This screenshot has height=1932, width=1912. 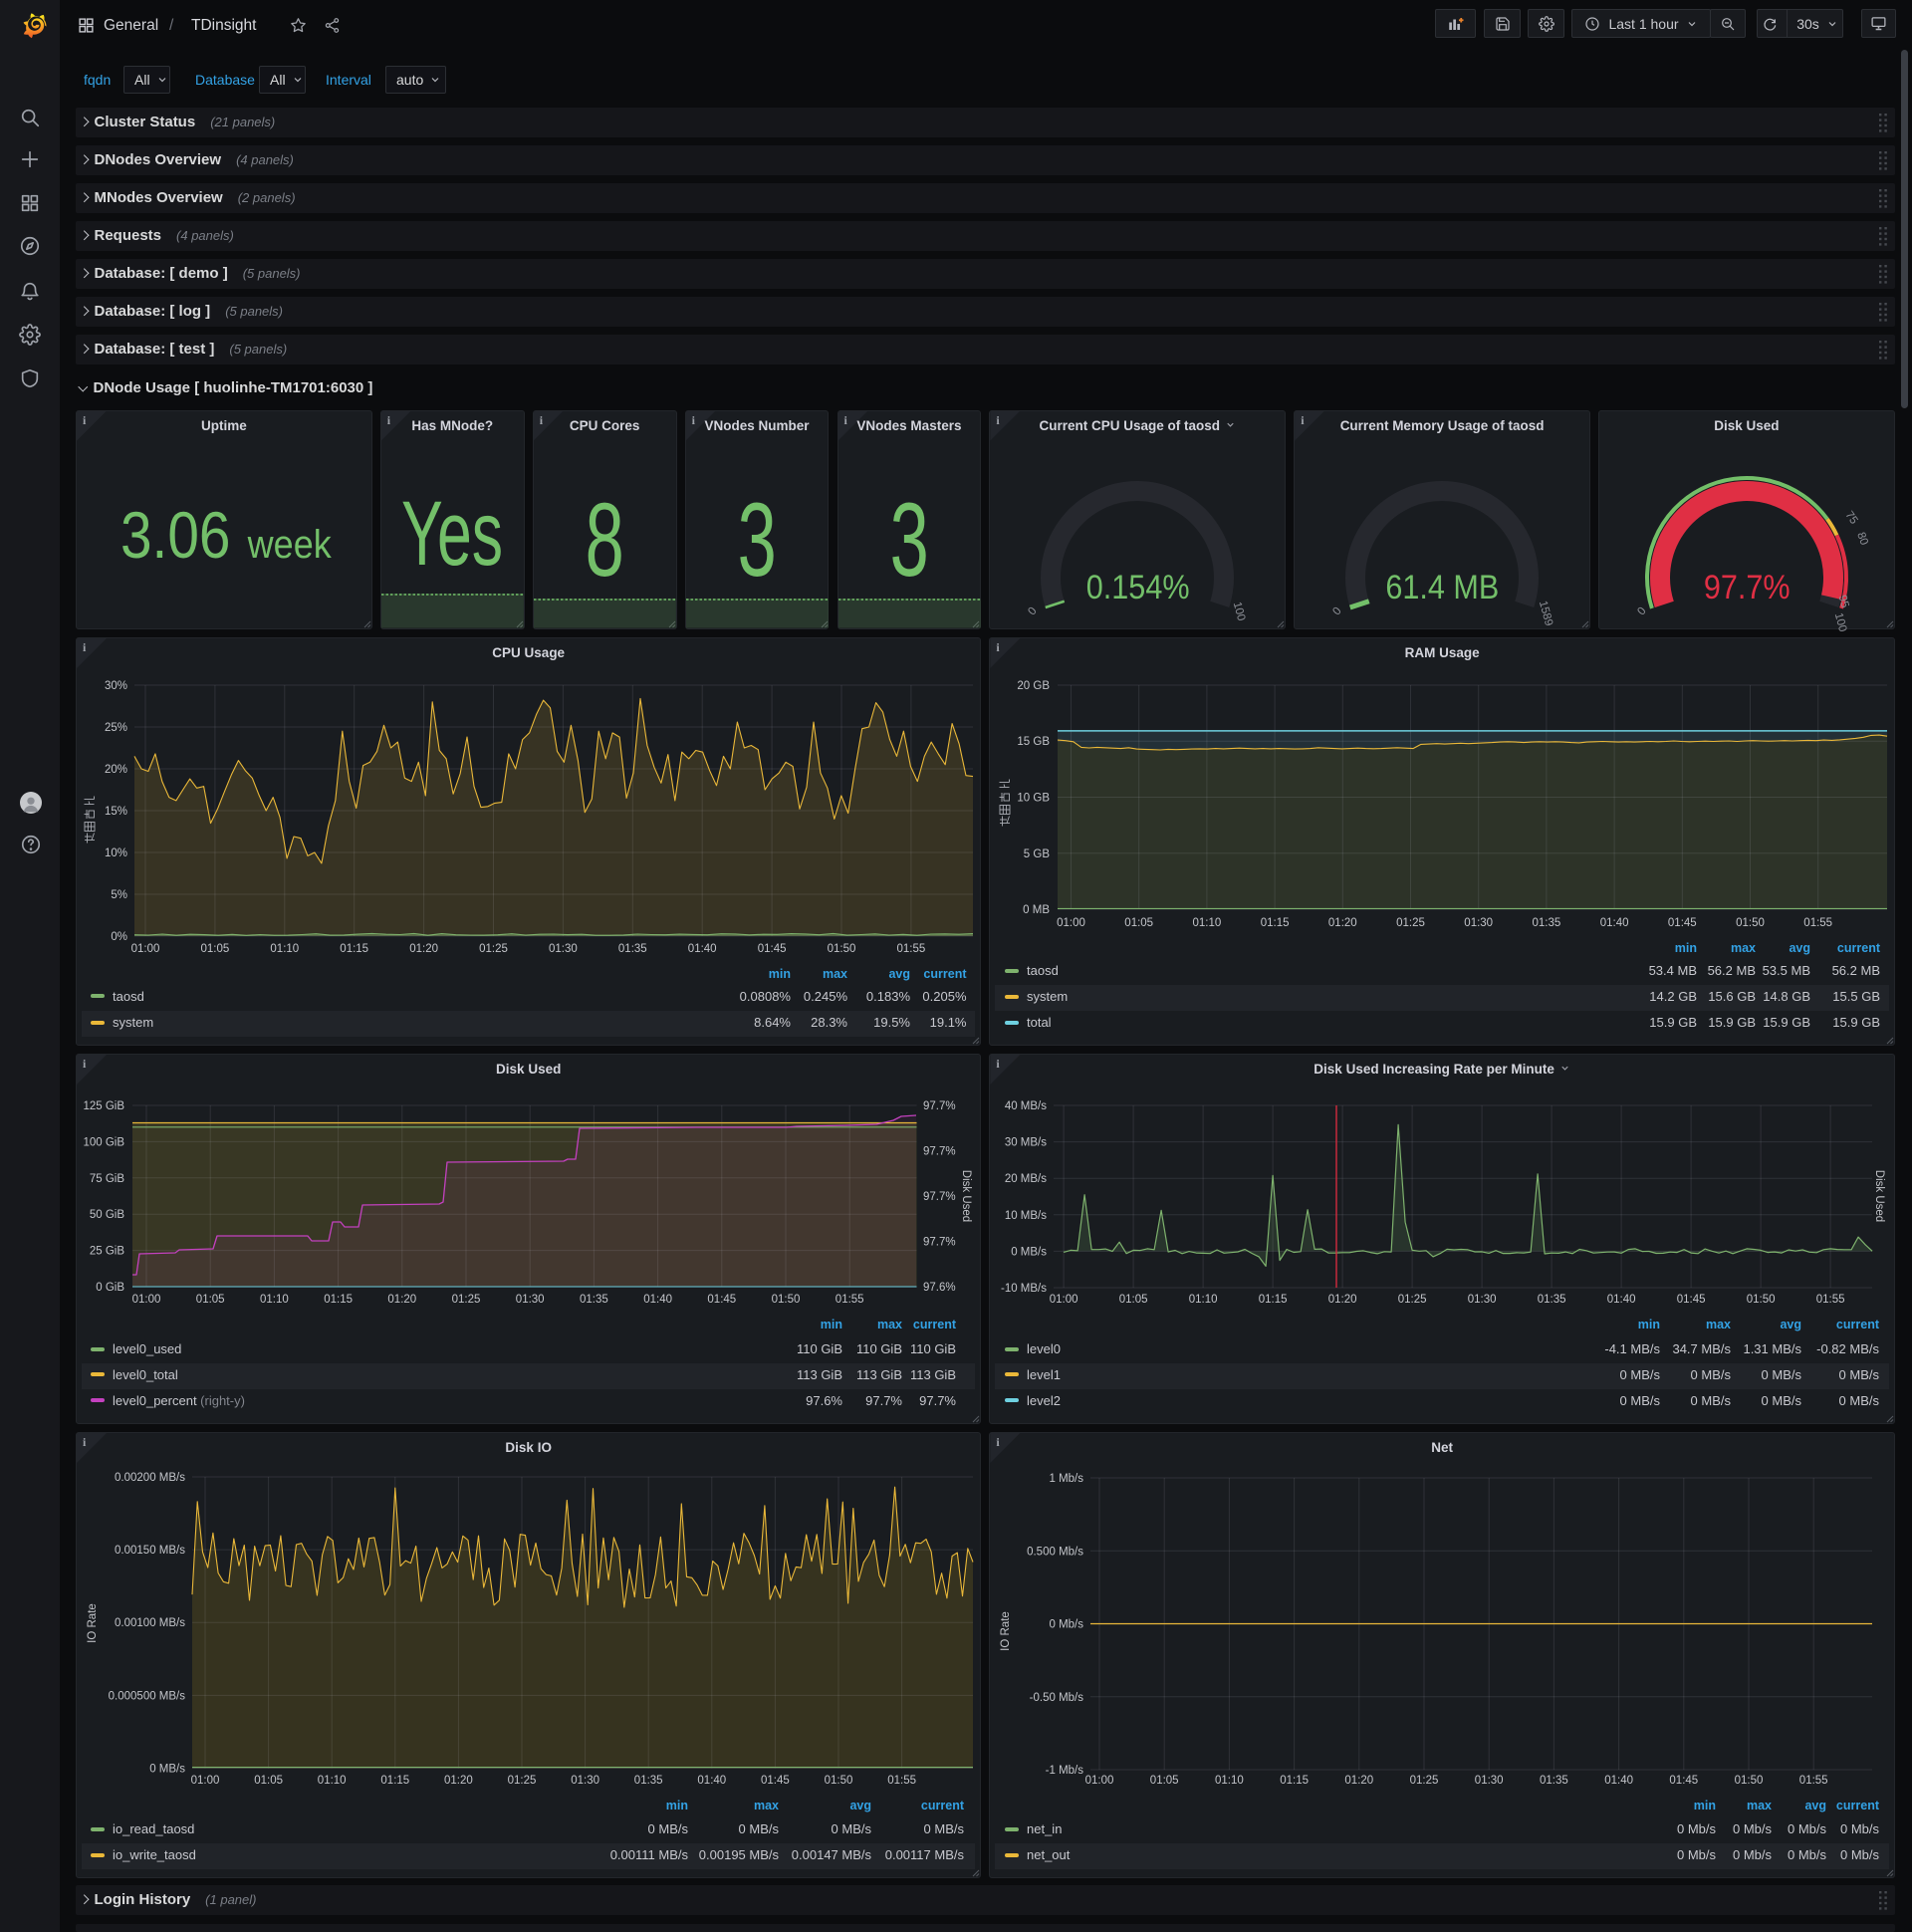 What do you see at coordinates (1006, 1631) in the screenshot?
I see `svg-text: IO Rate` at bounding box center [1006, 1631].